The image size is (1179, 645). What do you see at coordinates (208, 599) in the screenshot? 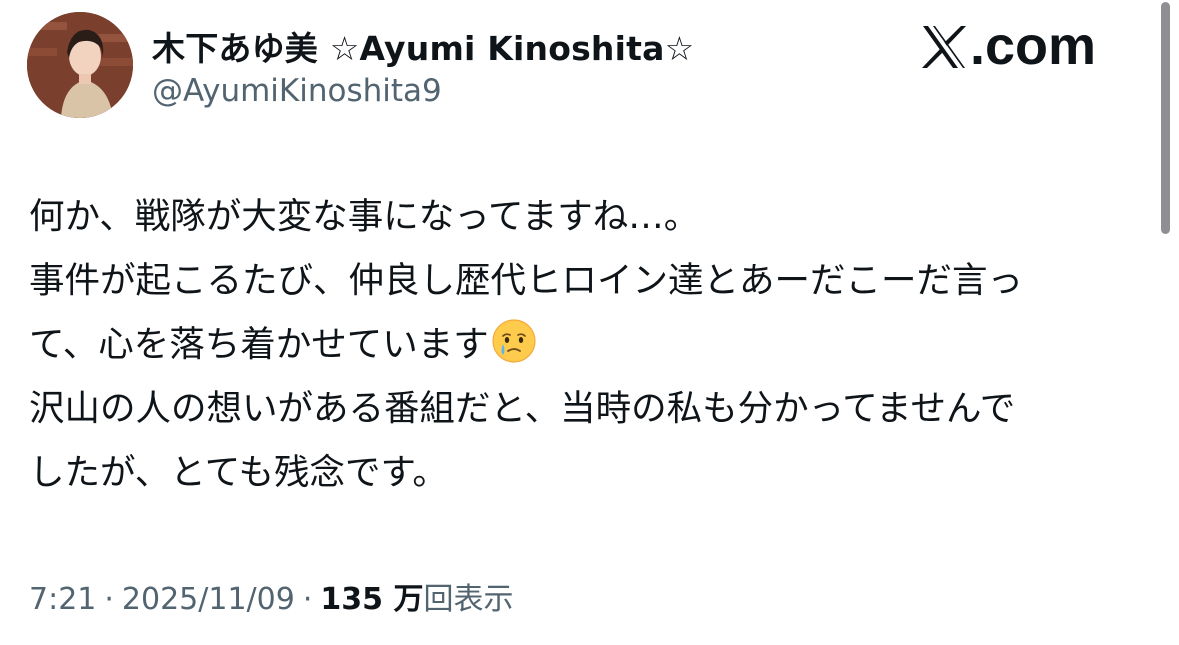
I see `tweet-date: 2025/11/09` at bounding box center [208, 599].